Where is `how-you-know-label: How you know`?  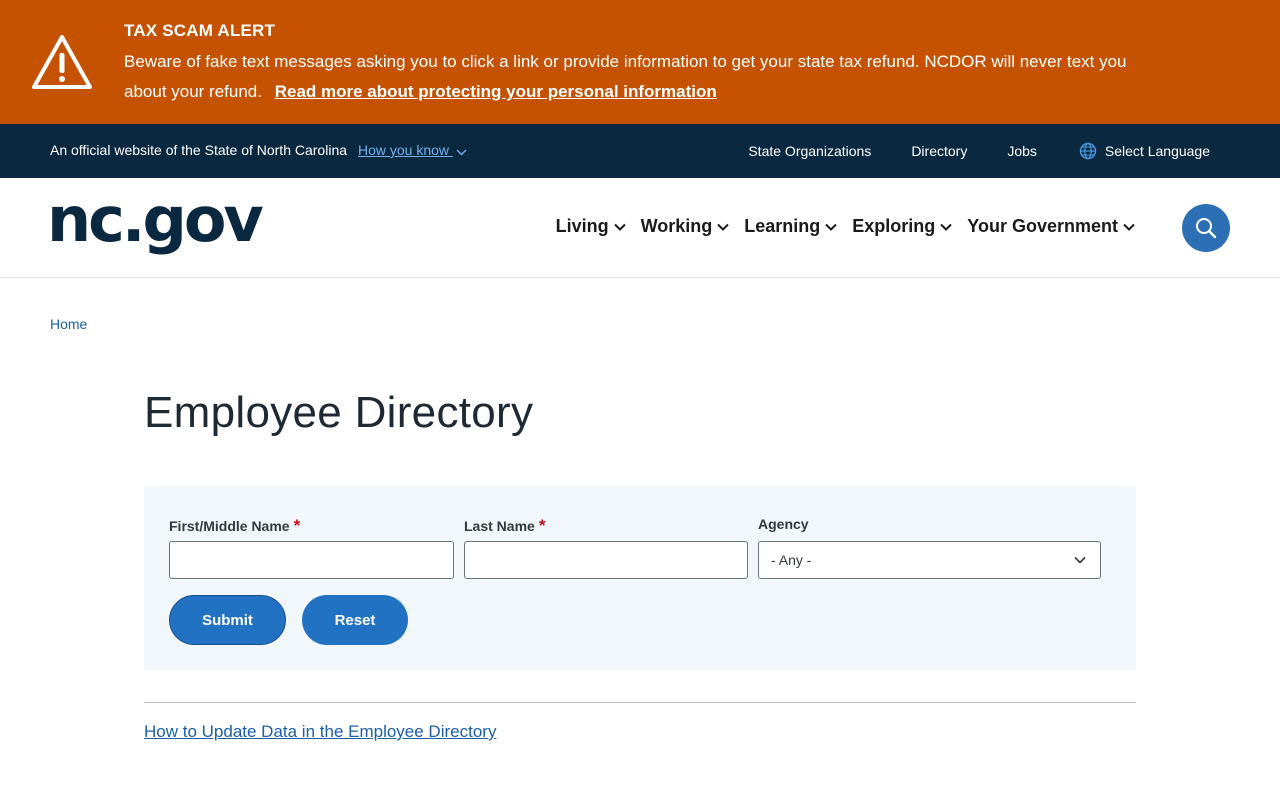 how-you-know-label: How you know is located at coordinates (404, 150).